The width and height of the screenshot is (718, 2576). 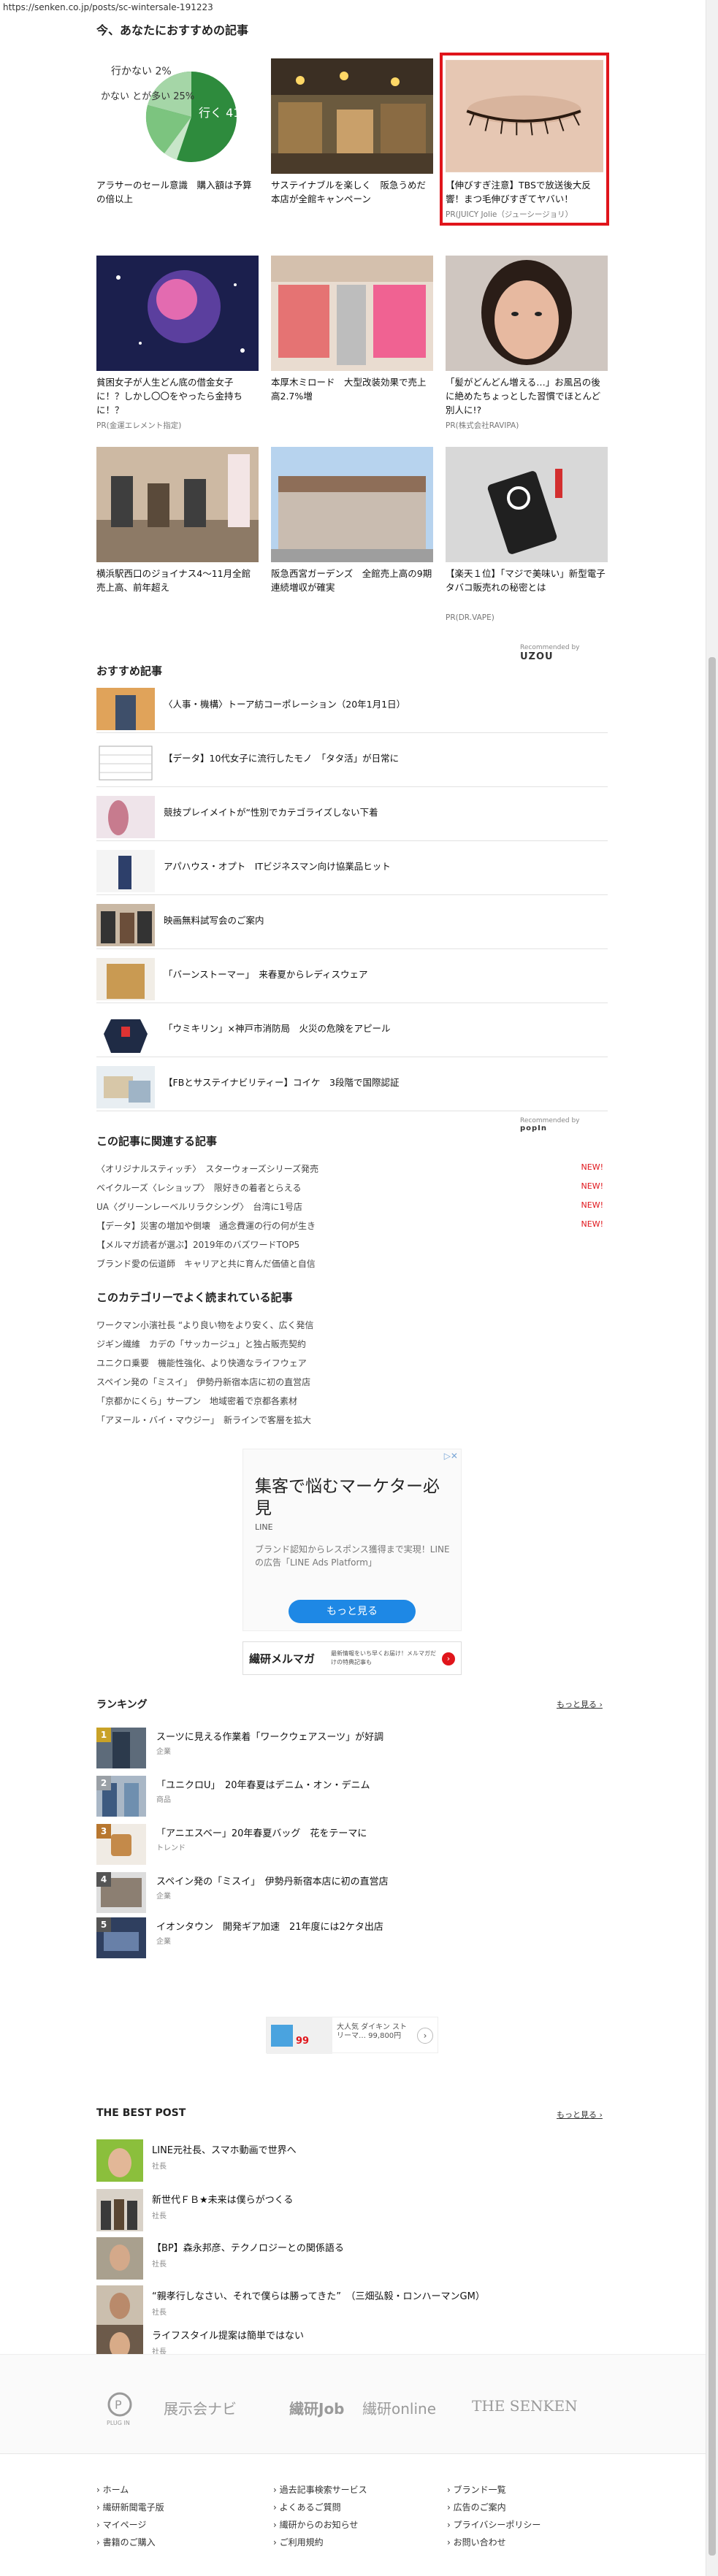 I want to click on event-image, so click(x=177, y=504).